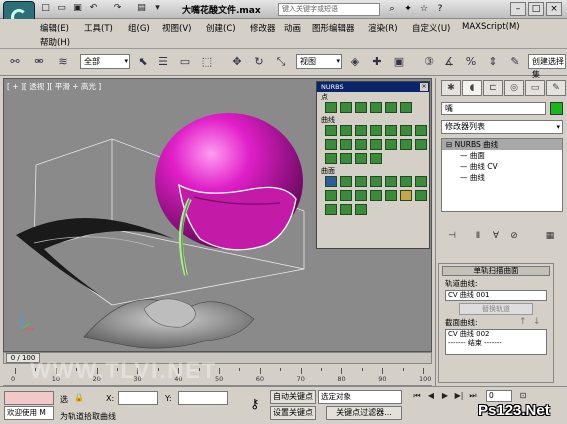 Image resolution: width=567 pixels, height=424 pixels. What do you see at coordinates (163, 62) in the screenshot?
I see `select-by-name-icon: ☰` at bounding box center [163, 62].